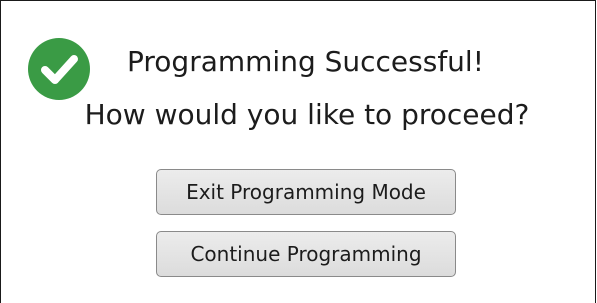 This screenshot has height=303, width=597. Describe the element at coordinates (306, 254) in the screenshot. I see `continue-programming-button: Continue Programming` at that location.